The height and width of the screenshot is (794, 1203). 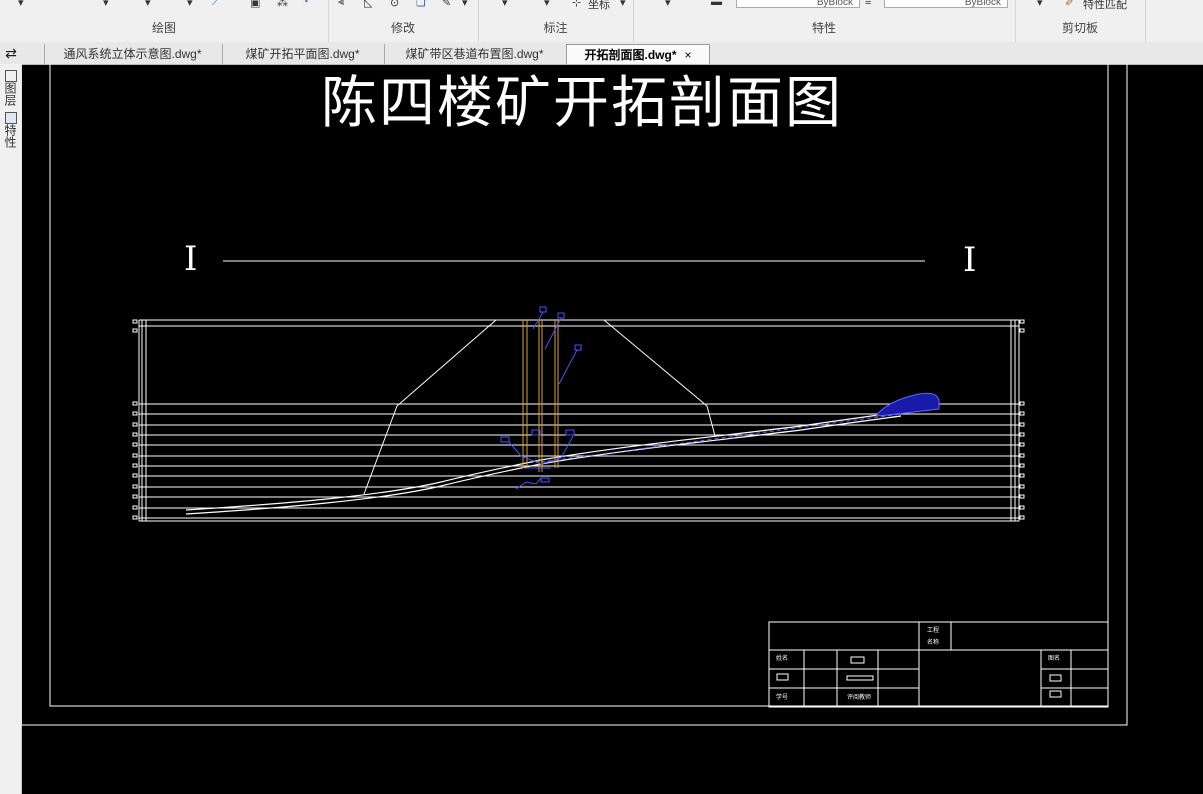 What do you see at coordinates (782, 697) in the screenshot?
I see `title-block-student-no-label: 学号` at bounding box center [782, 697].